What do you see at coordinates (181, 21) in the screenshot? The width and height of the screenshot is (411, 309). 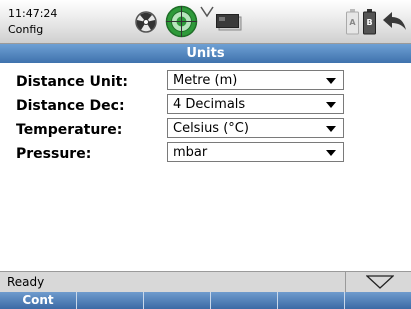 I see `target-icon` at bounding box center [181, 21].